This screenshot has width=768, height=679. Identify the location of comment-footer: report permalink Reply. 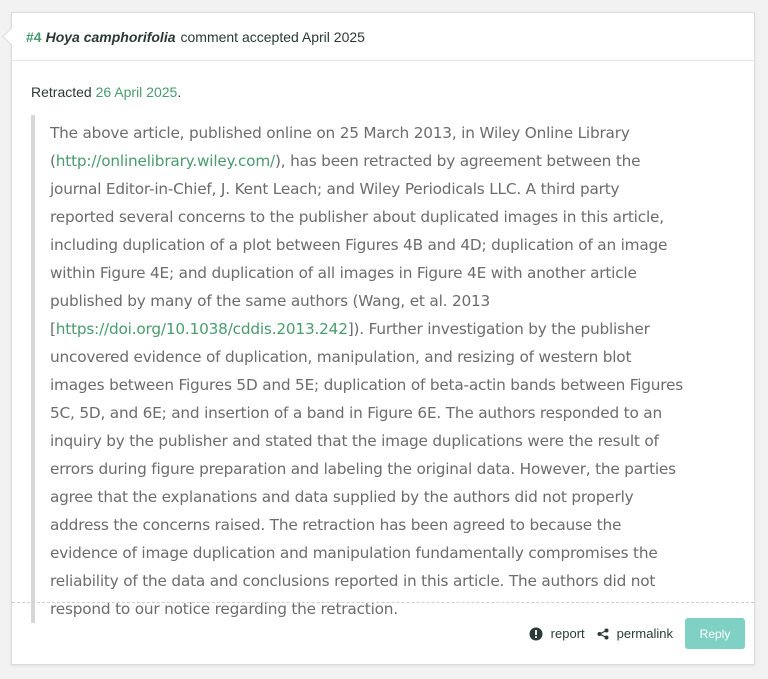
(383, 633).